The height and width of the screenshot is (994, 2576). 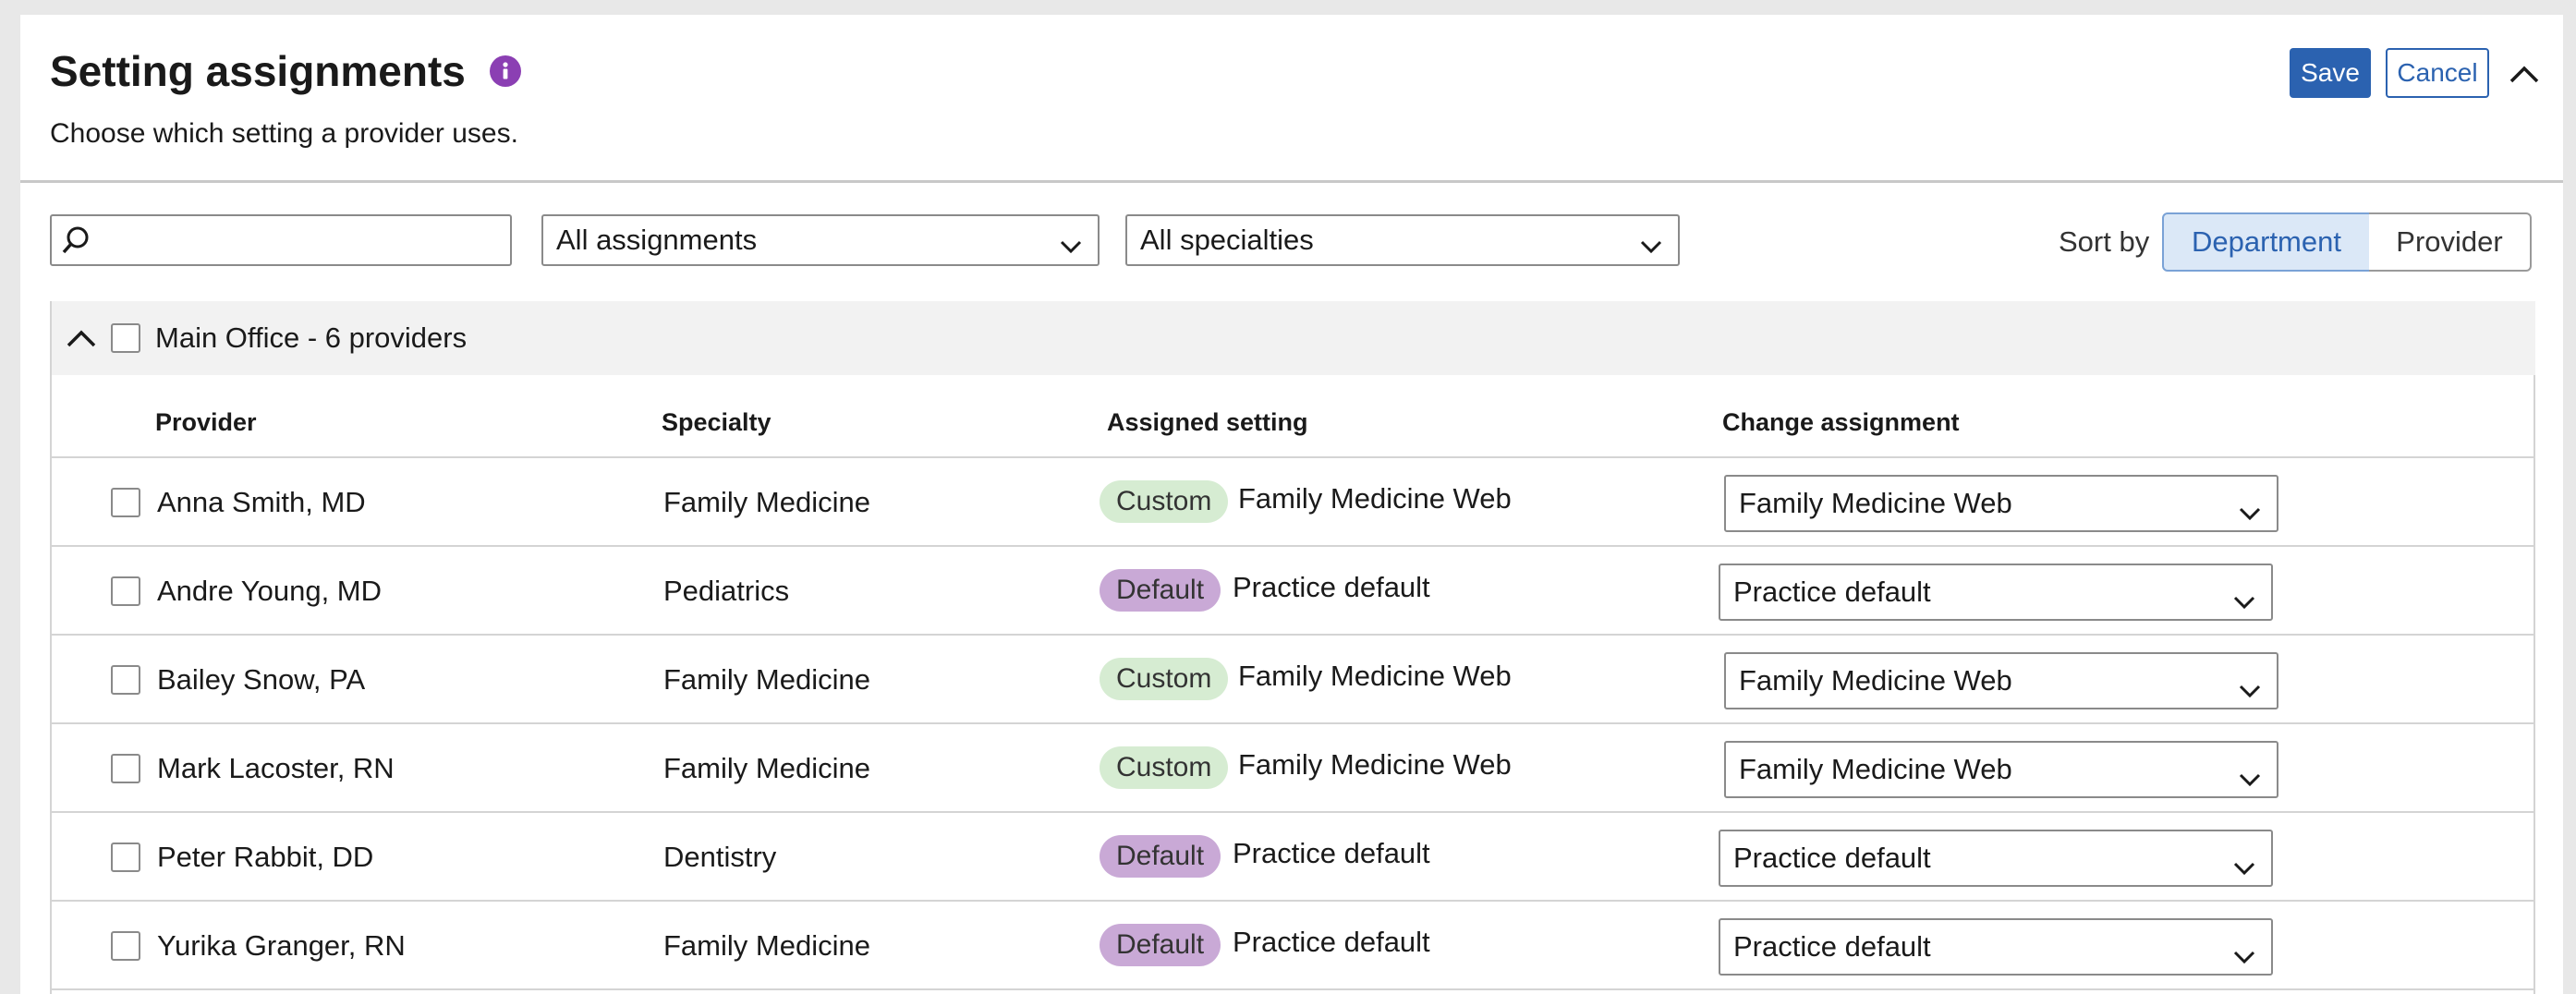 I want to click on group-checkbox, so click(x=125, y=338).